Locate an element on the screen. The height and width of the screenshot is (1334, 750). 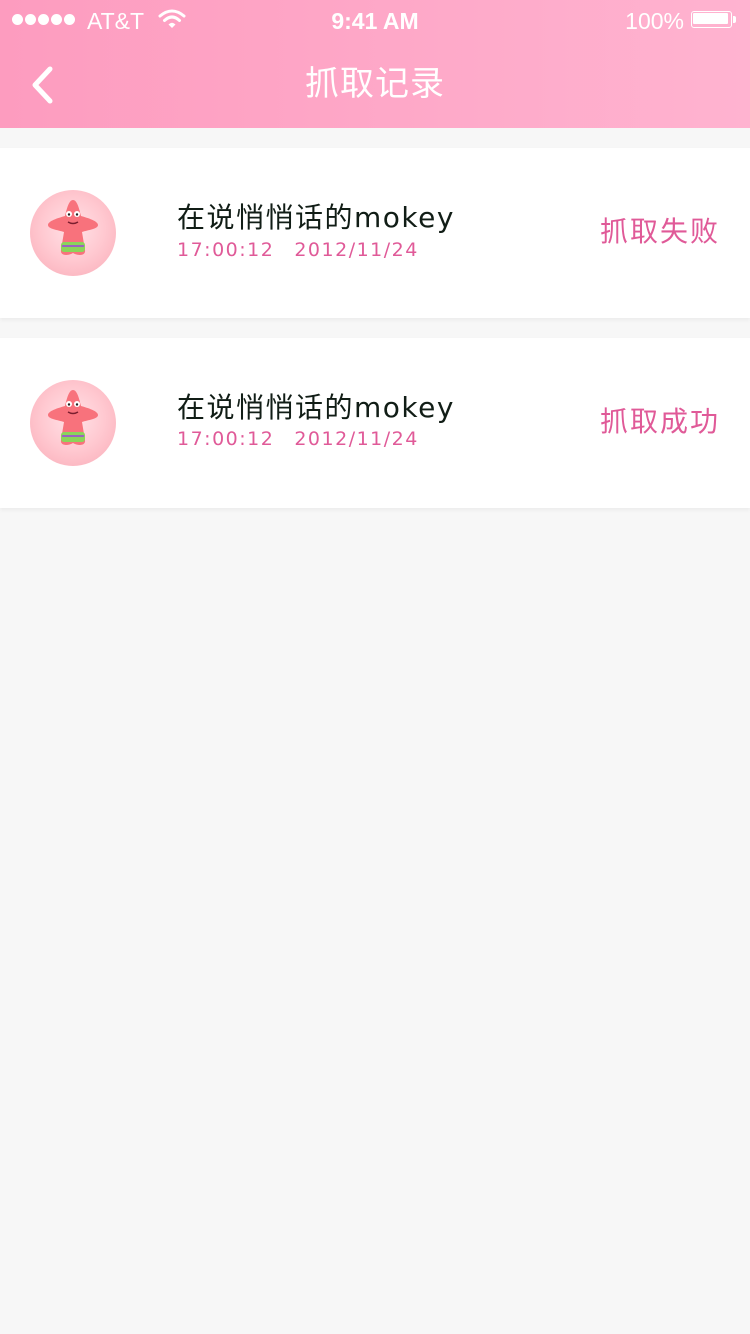
battery-icon is located at coordinates (714, 20).